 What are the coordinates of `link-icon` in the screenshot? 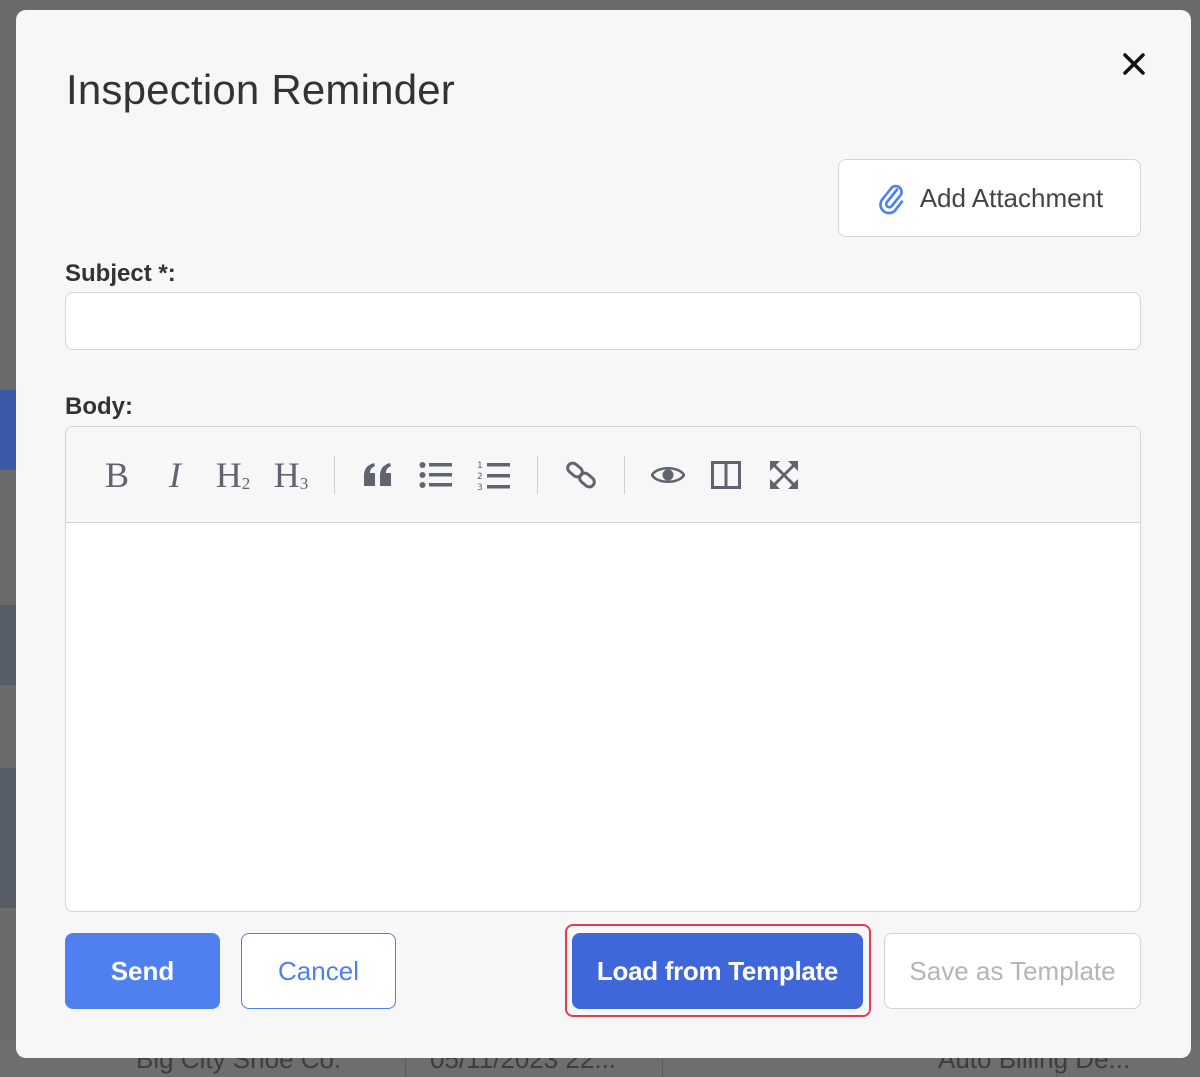 It's located at (581, 474).